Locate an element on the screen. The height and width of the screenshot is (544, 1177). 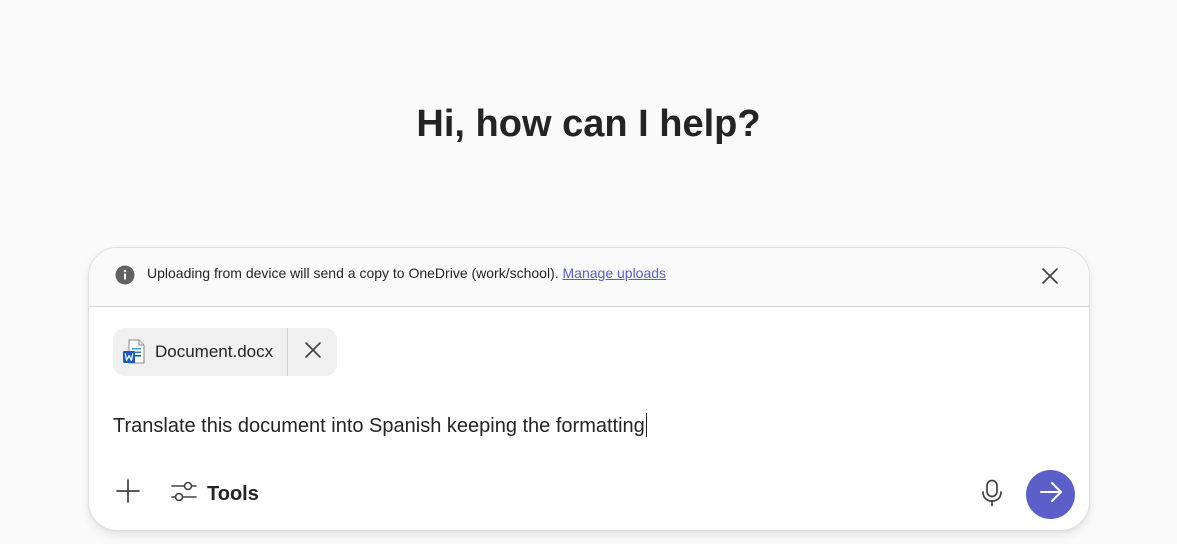
attachment-file-name: Document.docx is located at coordinates (214, 351).